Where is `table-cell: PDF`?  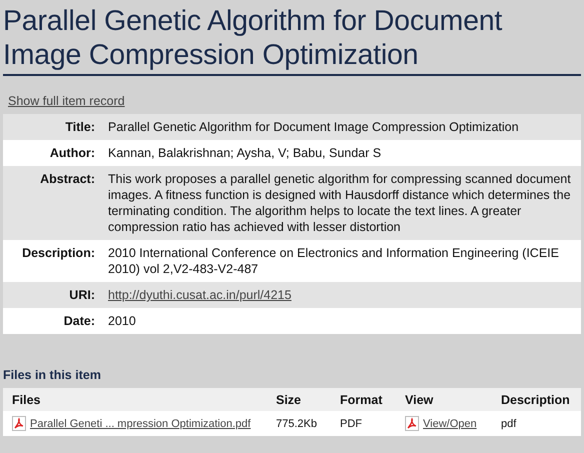
table-cell: PDF is located at coordinates (351, 424).